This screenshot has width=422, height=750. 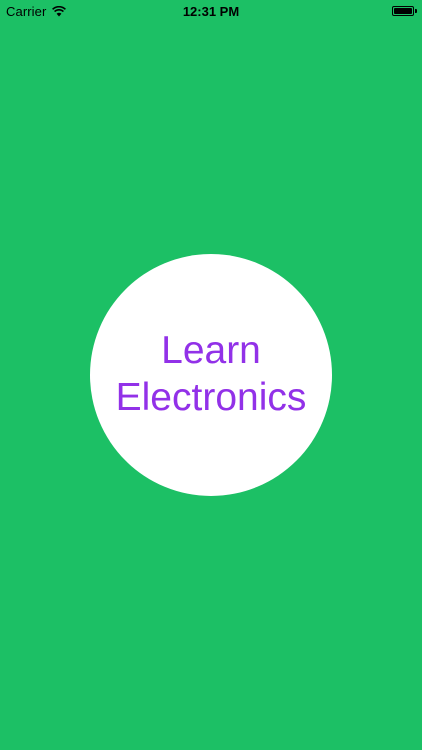 I want to click on clock-label: 12:31 PM, so click(x=211, y=11).